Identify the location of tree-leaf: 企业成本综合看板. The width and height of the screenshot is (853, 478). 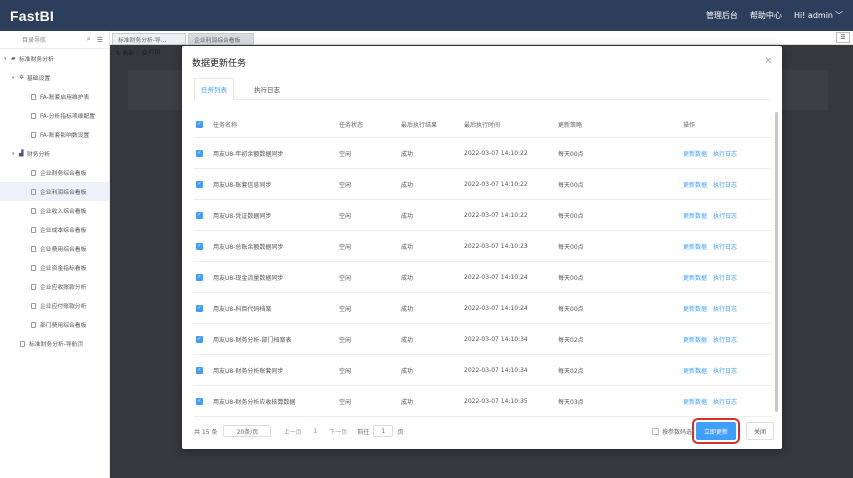
(54, 229).